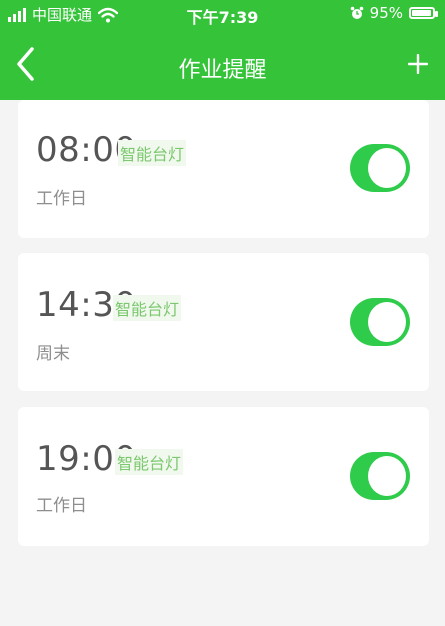 Image resolution: width=445 pixels, height=626 pixels. I want to click on status-right: 95%, so click(394, 13).